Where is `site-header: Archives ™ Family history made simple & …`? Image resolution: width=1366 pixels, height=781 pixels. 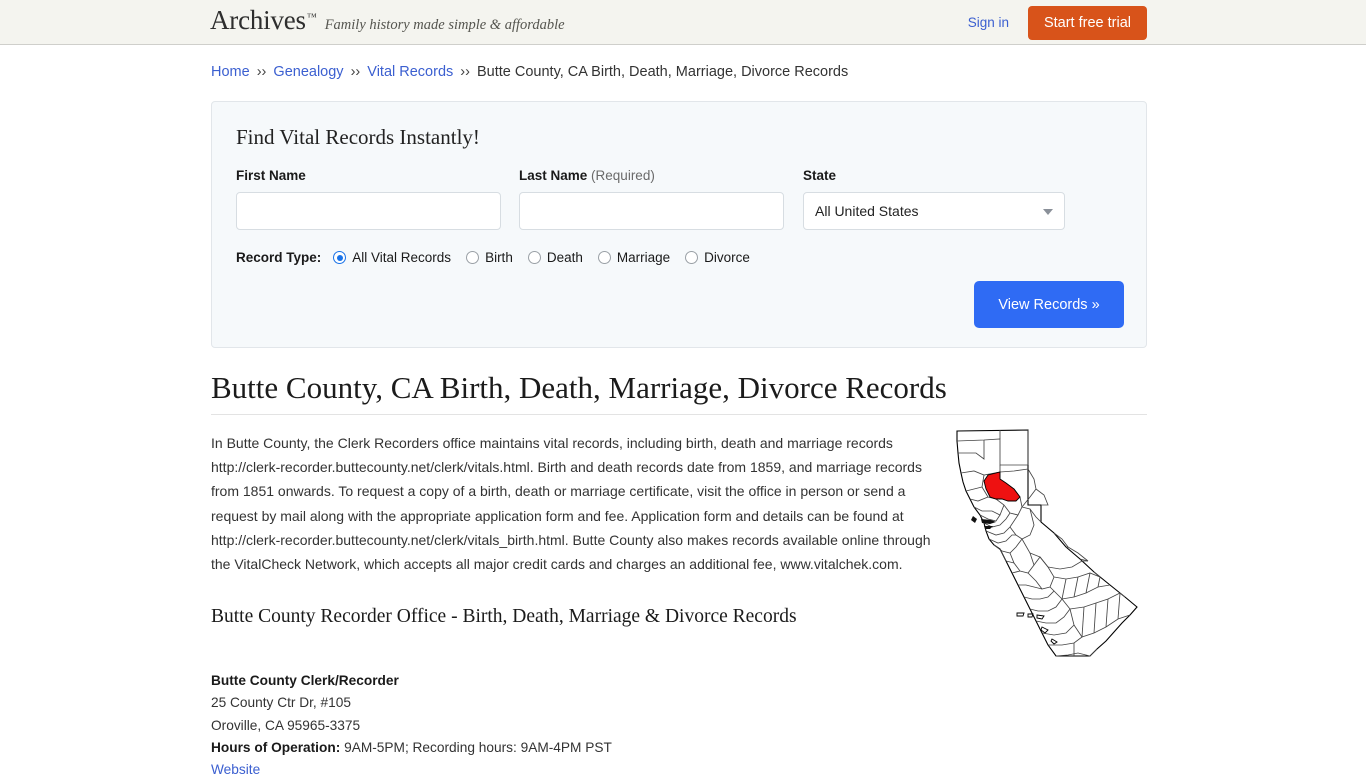 site-header: Archives ™ Family history made simple & … is located at coordinates (683, 22).